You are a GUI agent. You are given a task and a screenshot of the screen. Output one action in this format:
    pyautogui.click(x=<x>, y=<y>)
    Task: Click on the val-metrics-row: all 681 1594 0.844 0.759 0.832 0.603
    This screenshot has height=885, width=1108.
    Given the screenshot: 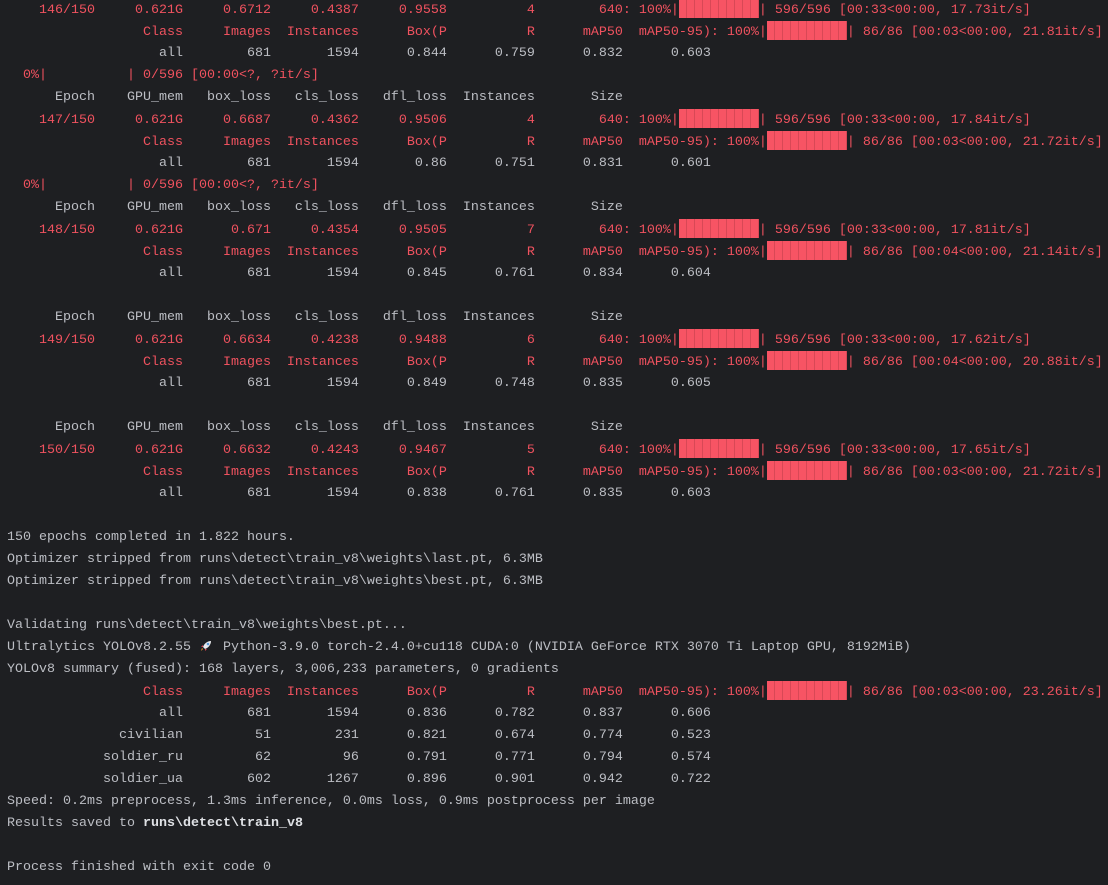 What is the action you would take?
    pyautogui.click(x=555, y=54)
    